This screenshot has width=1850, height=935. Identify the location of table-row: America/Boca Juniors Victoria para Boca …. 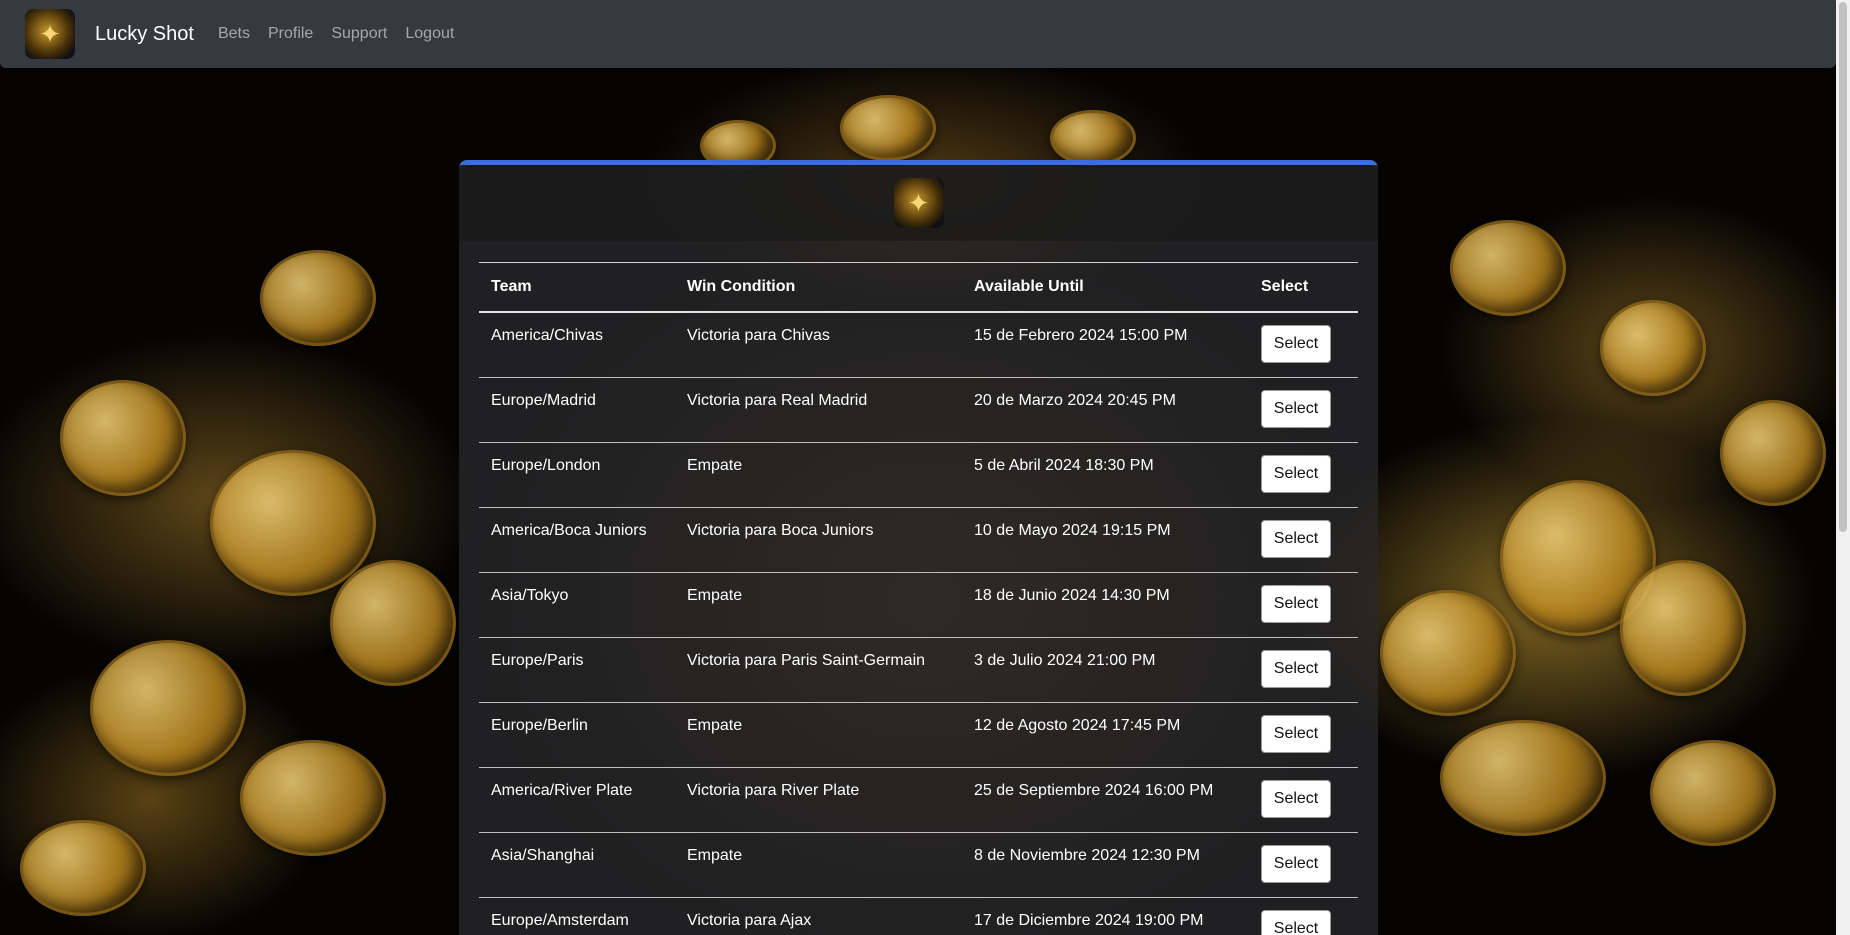
(918, 540).